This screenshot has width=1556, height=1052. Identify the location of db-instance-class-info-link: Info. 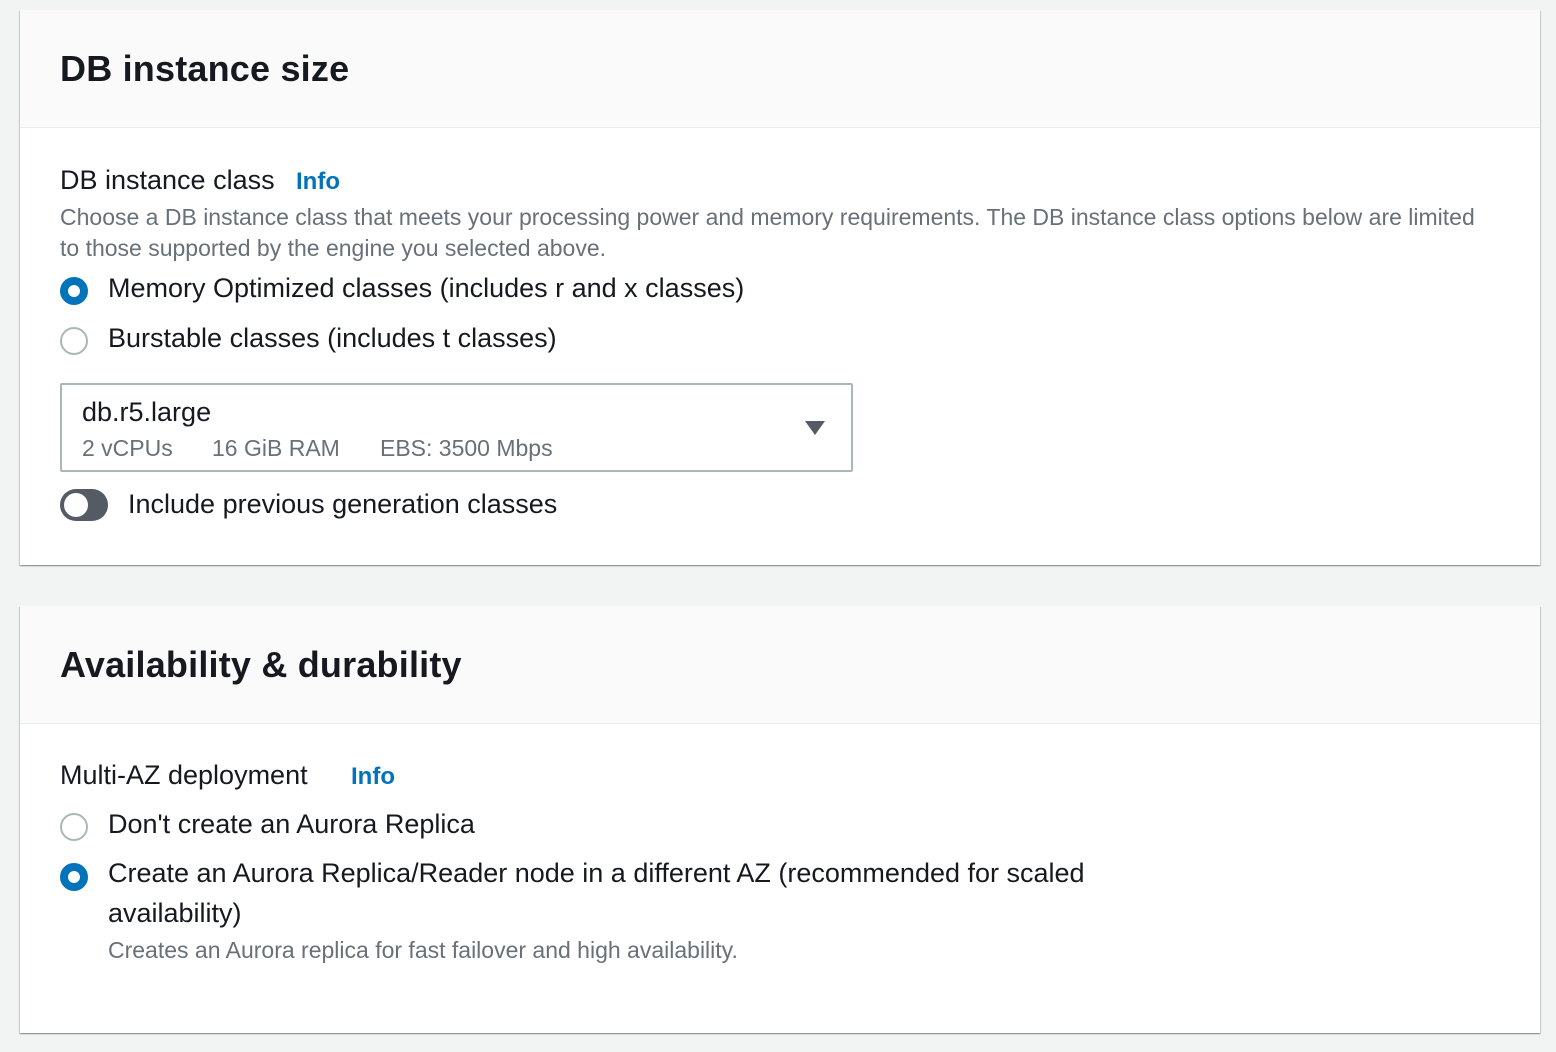
(318, 182).